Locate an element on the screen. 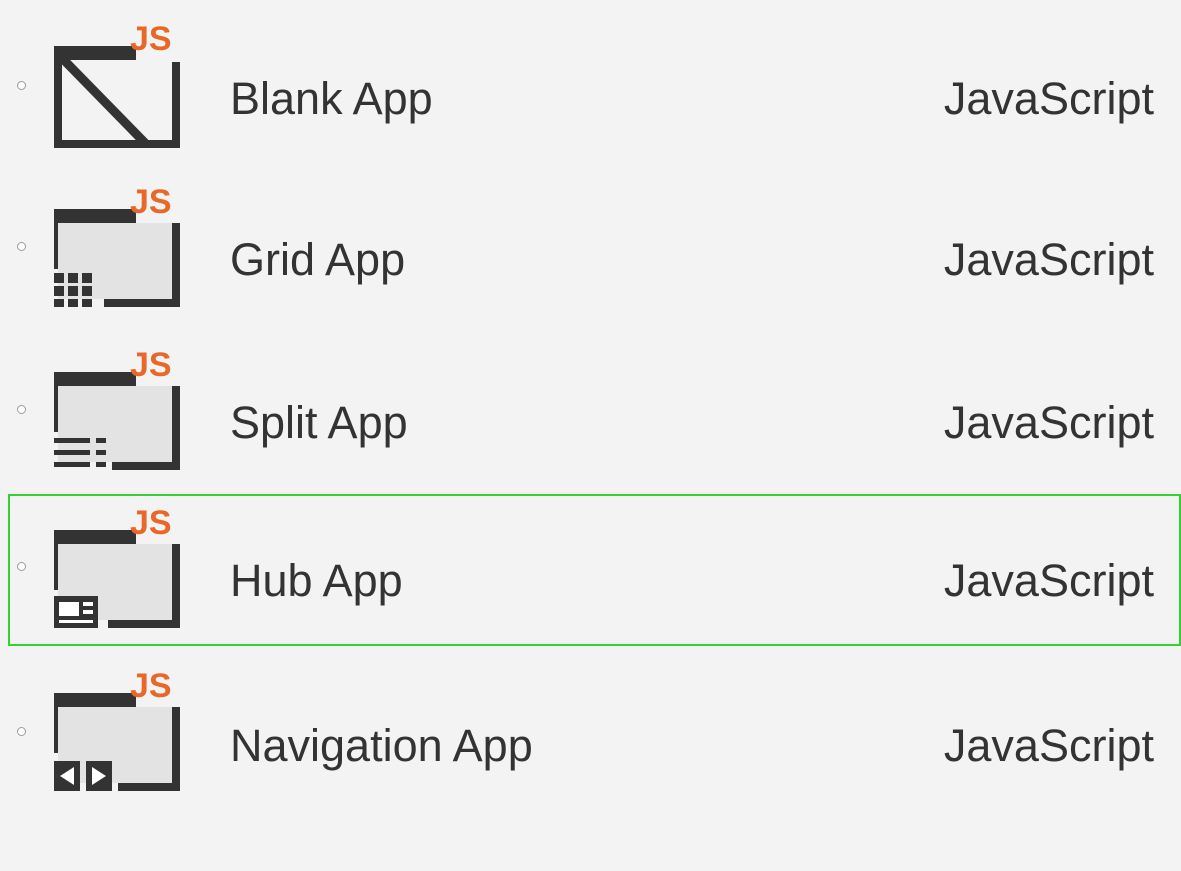  hub-app-icon: JS is located at coordinates (112, 566).